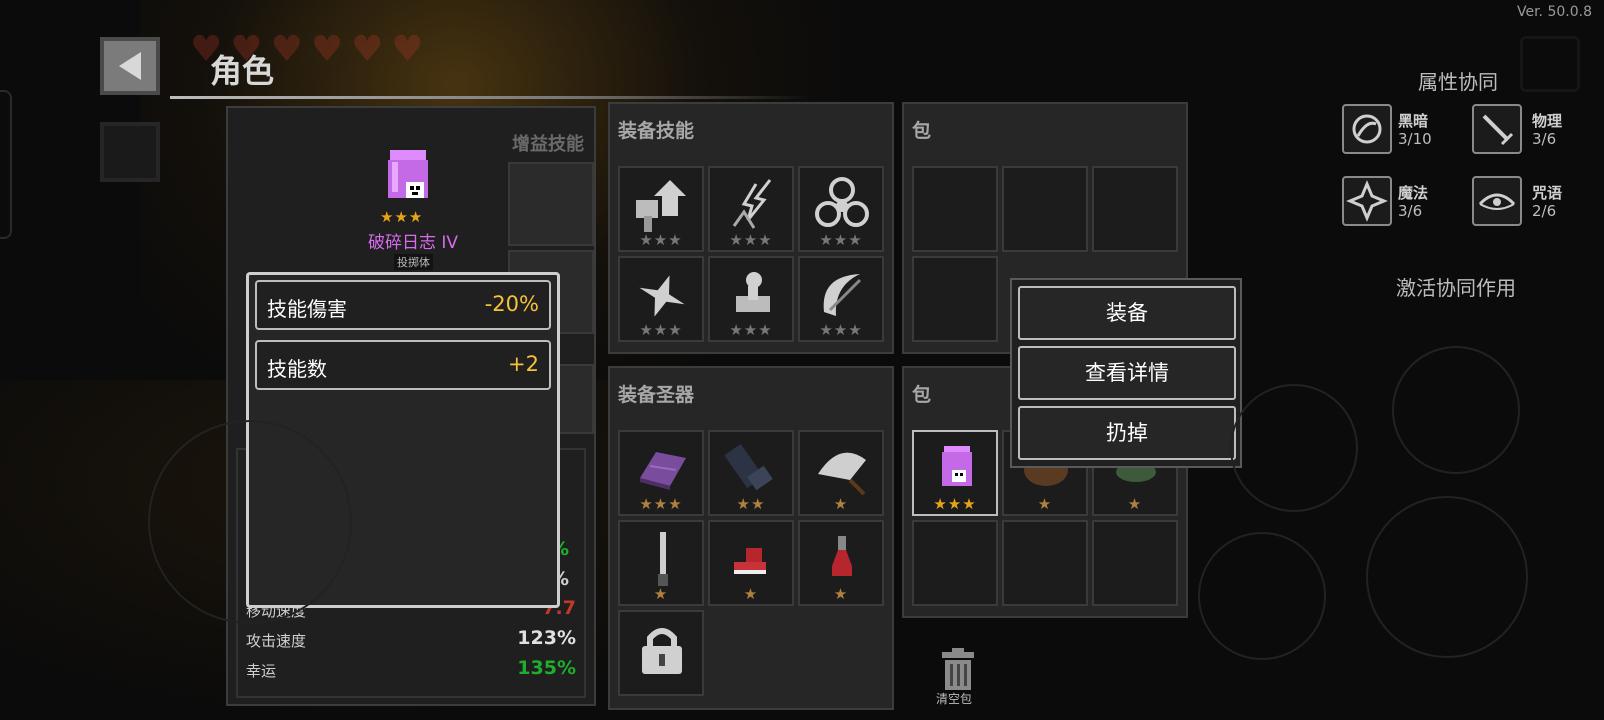 This screenshot has width=1604, height=720. Describe the element at coordinates (751, 504) in the screenshot. I see `relic-stars: ★★` at that location.